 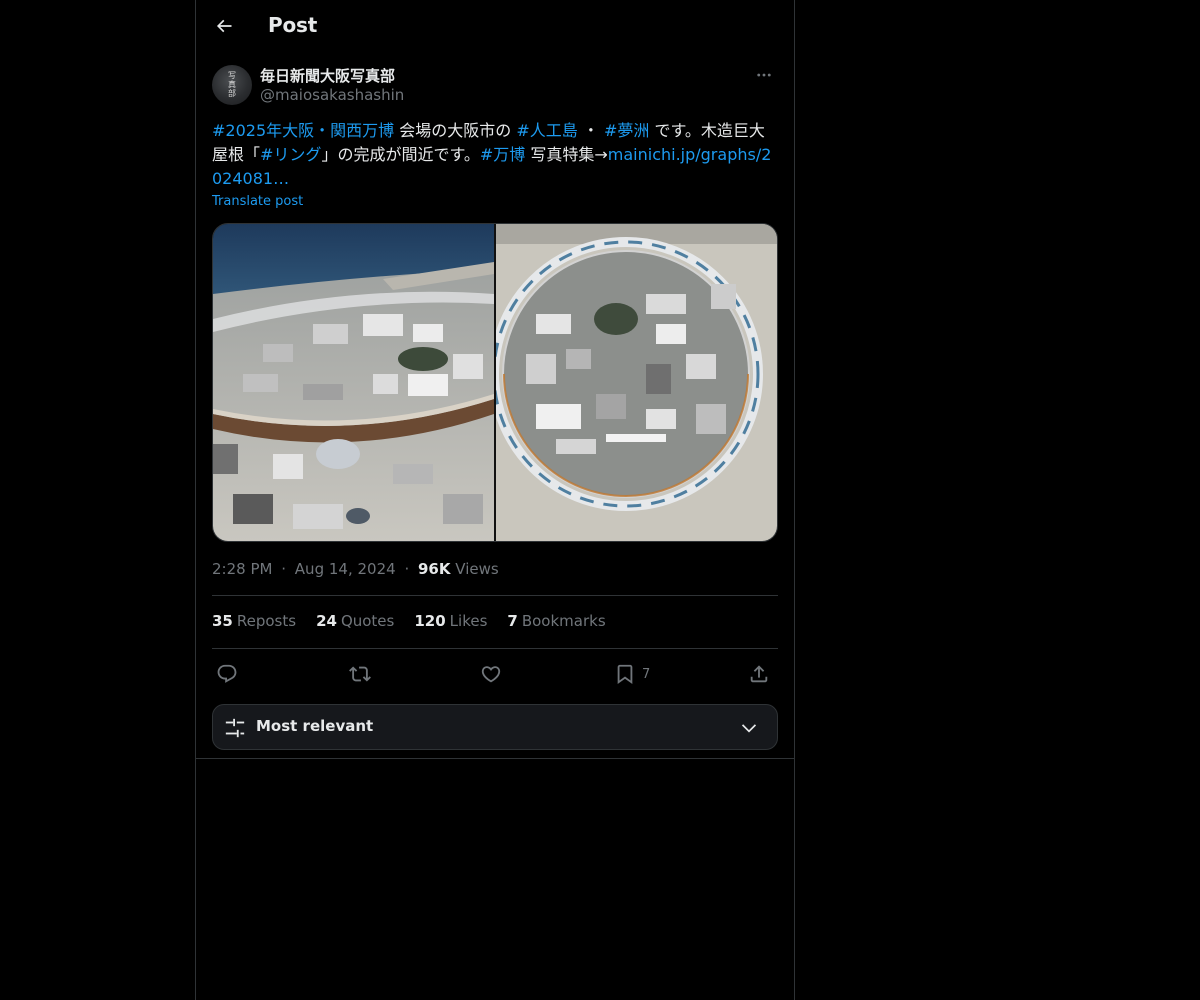 I want to click on photo-expo-ring-aerial, so click(x=636, y=382).